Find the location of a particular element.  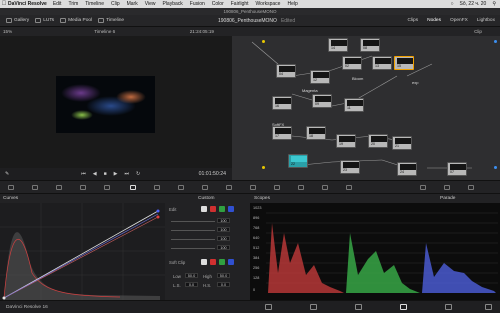

fusion-page-icon is located at coordinates (358, 307).